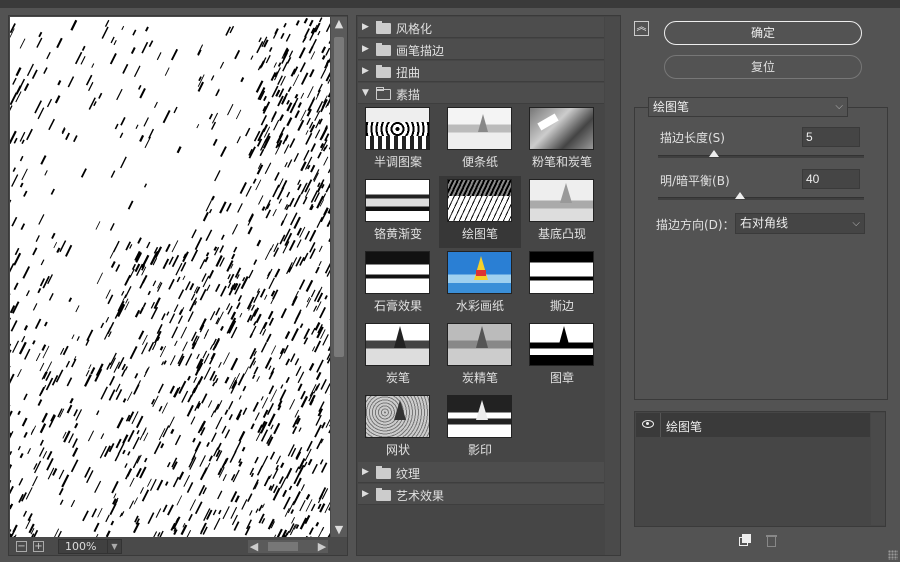 This screenshot has width=900, height=562. Describe the element at coordinates (398, 212) in the screenshot. I see `filter-thumb-chrome: 铬黄渐变` at that location.